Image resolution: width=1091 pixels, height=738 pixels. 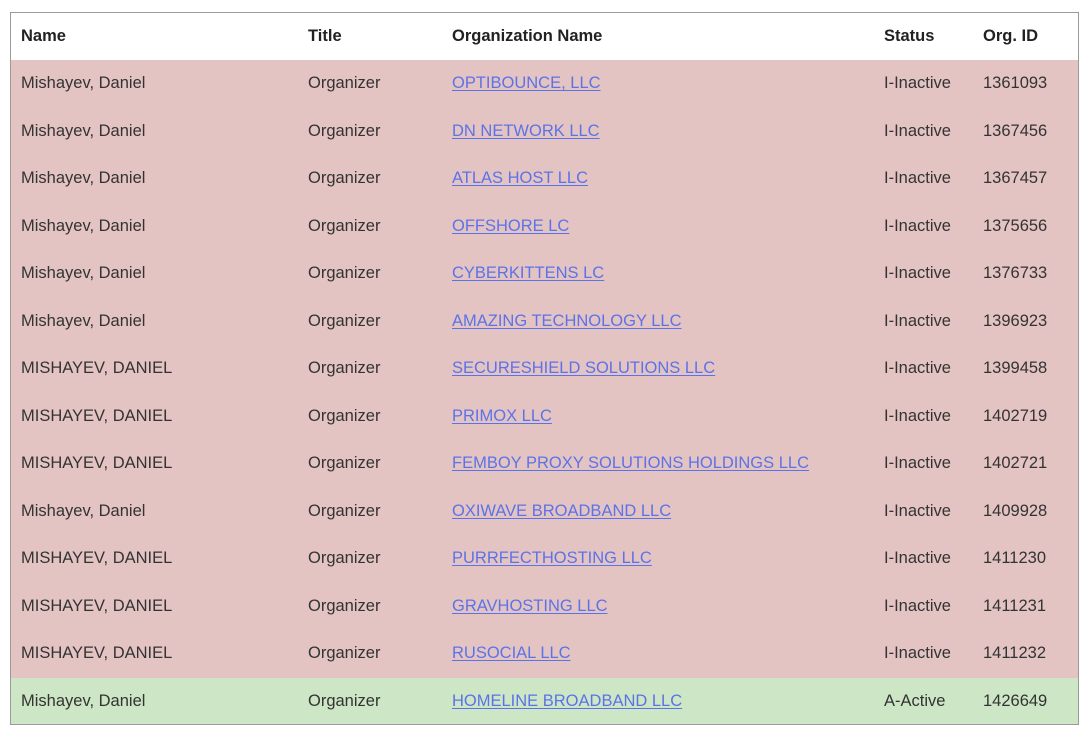 I want to click on cell-organization: ATLAS HOST LLC, so click(x=658, y=179).